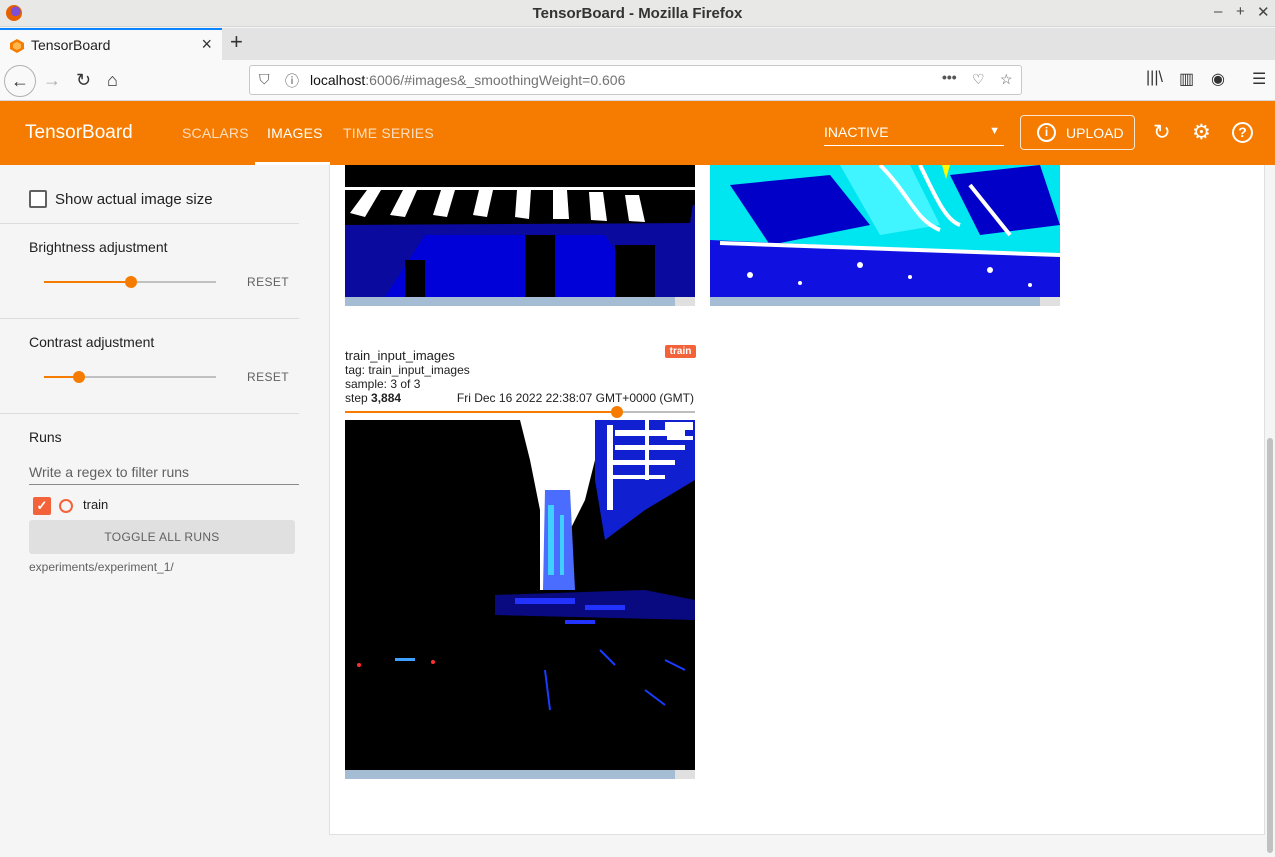 This screenshot has width=1275, height=857. I want to click on image-card-tag: tag: train_input_images, so click(407, 370).